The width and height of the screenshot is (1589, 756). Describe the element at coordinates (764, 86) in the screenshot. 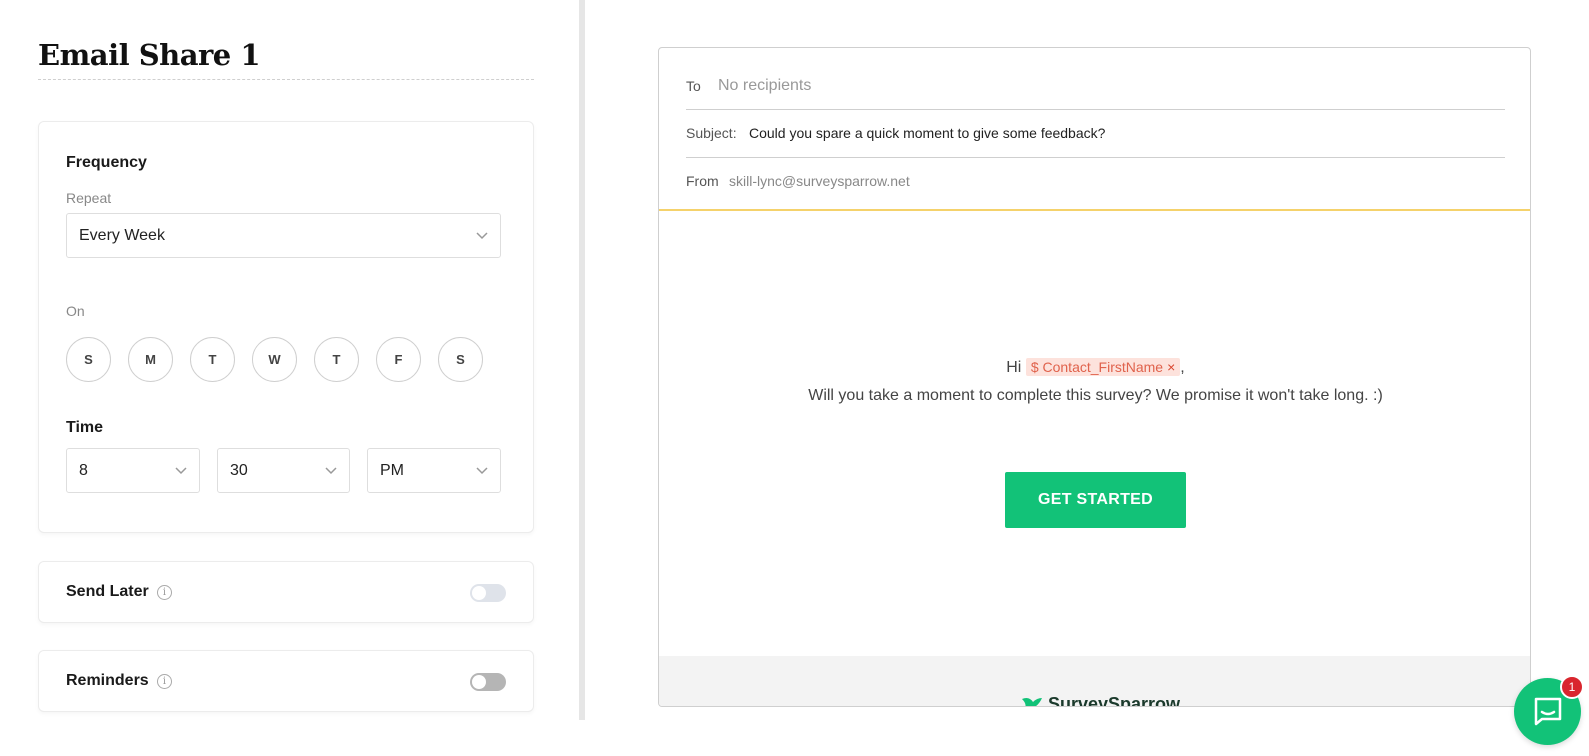

I see `to-field: No recipients` at that location.